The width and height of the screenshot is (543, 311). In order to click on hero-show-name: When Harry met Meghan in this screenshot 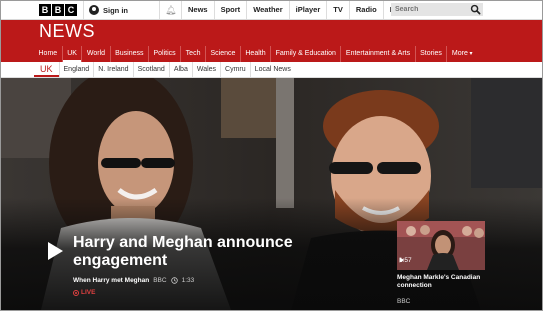, I will do `click(111, 280)`.